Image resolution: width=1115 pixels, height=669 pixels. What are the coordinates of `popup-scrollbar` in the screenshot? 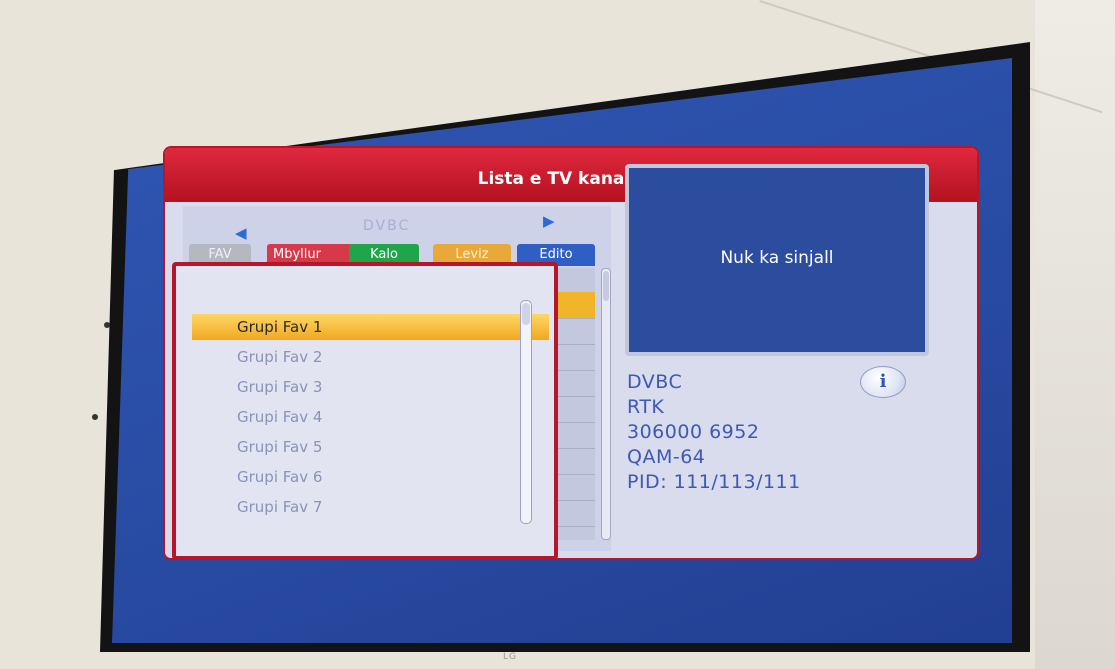 It's located at (526, 412).